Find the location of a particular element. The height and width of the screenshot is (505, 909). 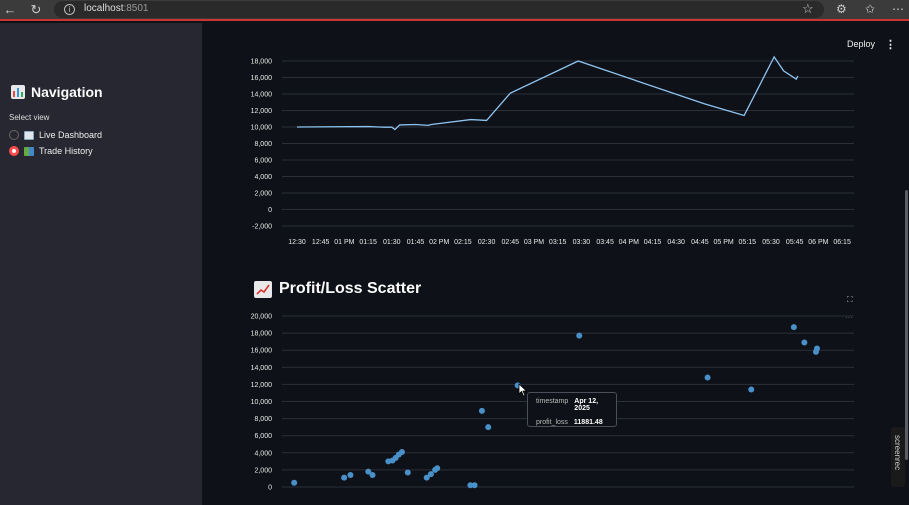

url-text: localhost:8501 is located at coordinates (116, 8).